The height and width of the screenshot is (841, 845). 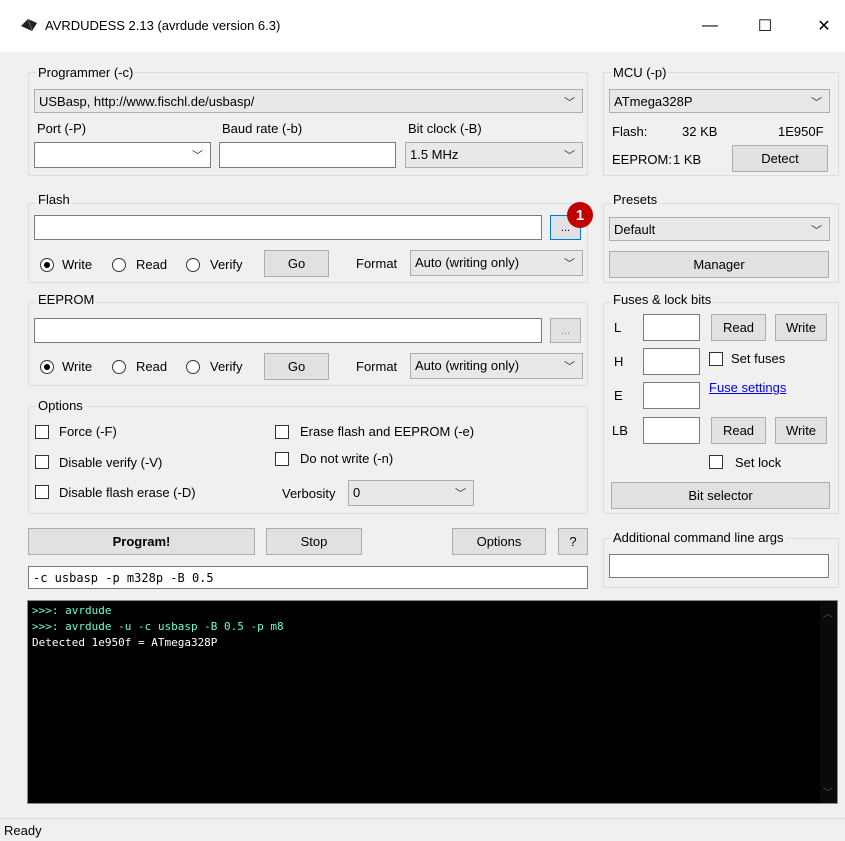 I want to click on app-logo-icon, so click(x=29, y=25).